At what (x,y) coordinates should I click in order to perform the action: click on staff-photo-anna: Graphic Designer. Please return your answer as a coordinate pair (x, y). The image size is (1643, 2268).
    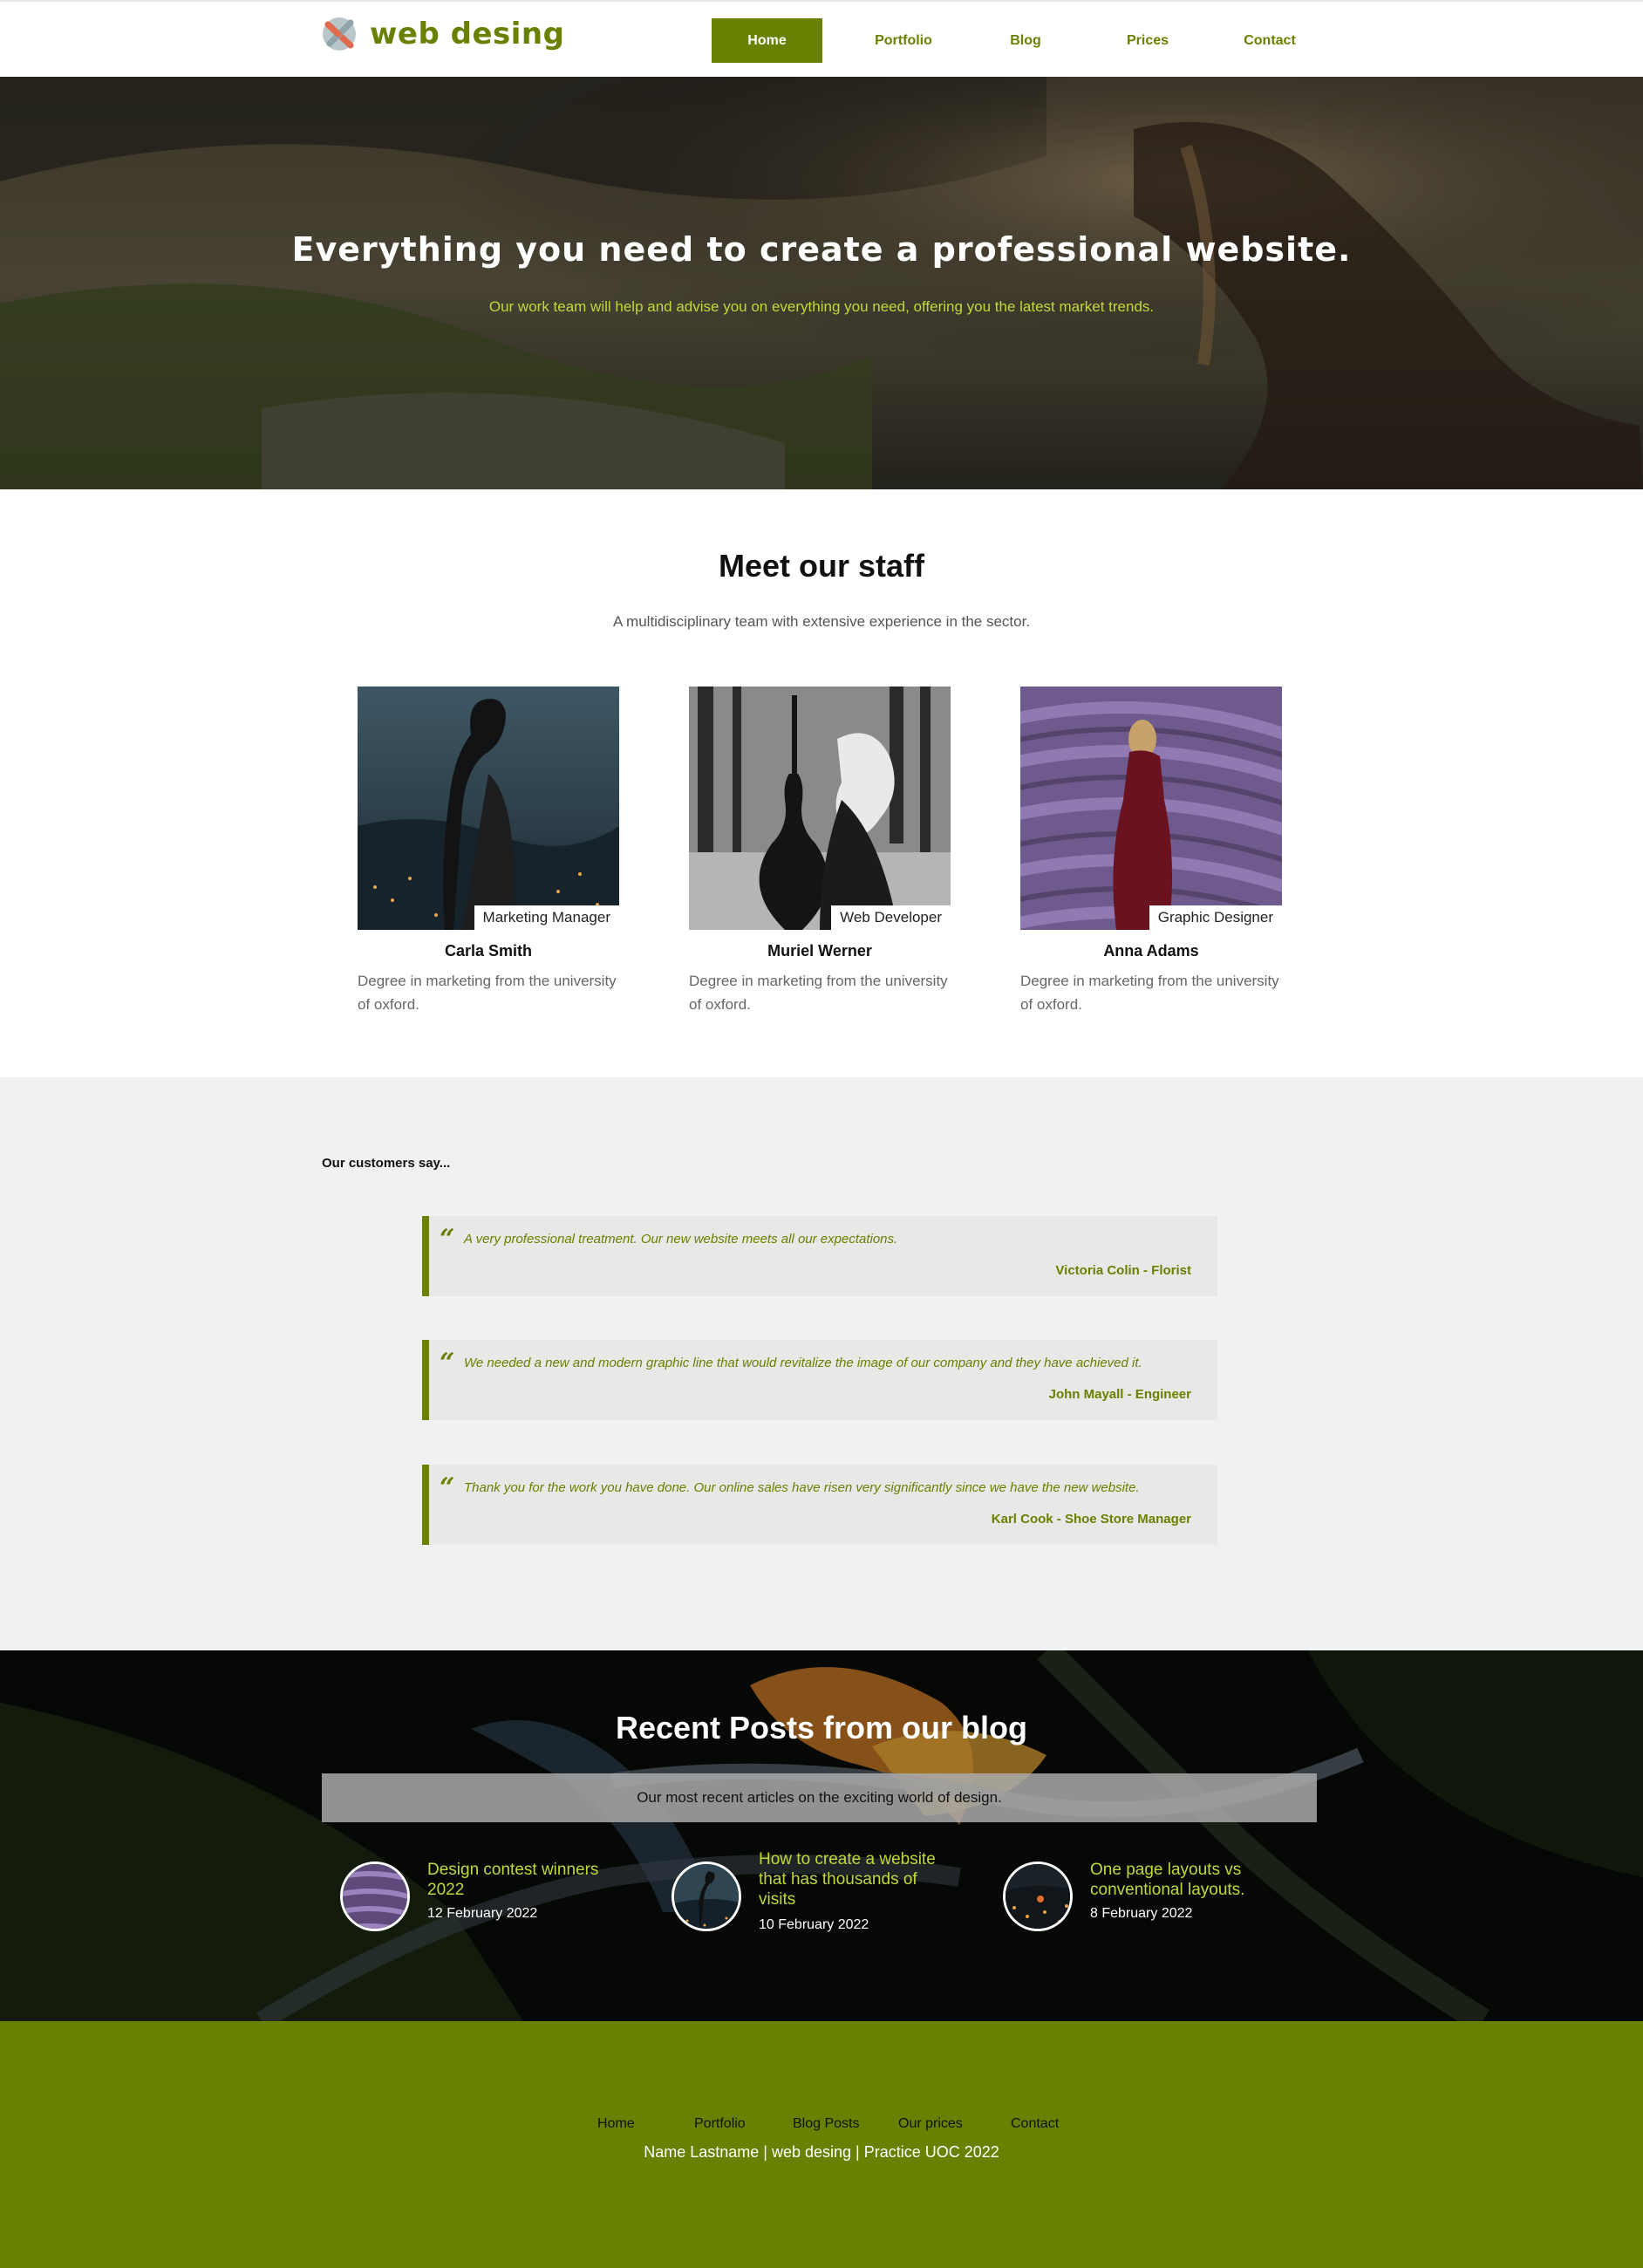
    Looking at the image, I should click on (1151, 808).